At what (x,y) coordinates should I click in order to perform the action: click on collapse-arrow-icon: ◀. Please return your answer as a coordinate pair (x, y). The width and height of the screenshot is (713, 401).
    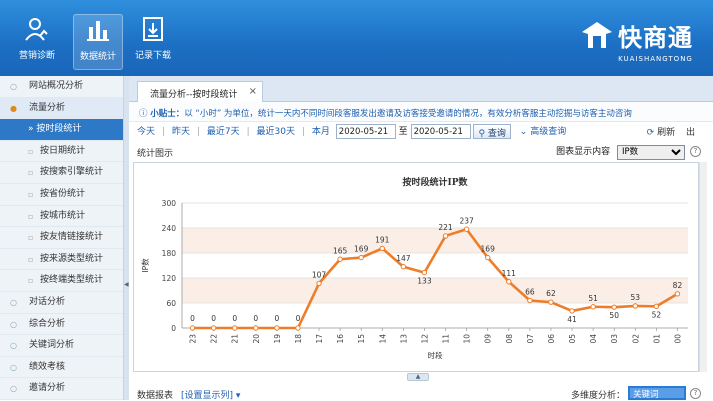
    Looking at the image, I should click on (126, 284).